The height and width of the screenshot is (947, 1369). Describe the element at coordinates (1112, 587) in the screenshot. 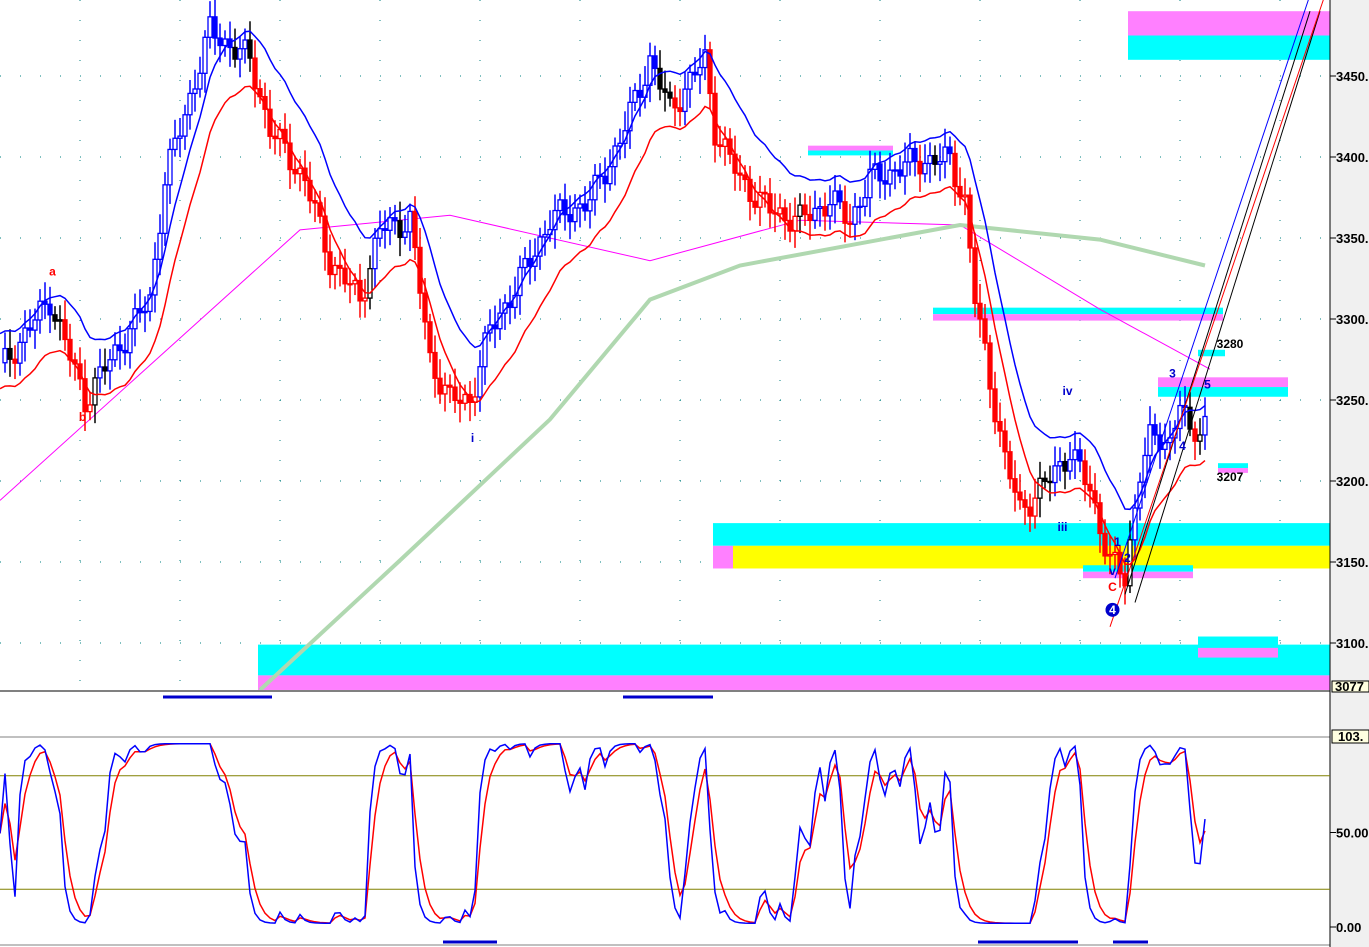

I see `wave-label: C` at that location.